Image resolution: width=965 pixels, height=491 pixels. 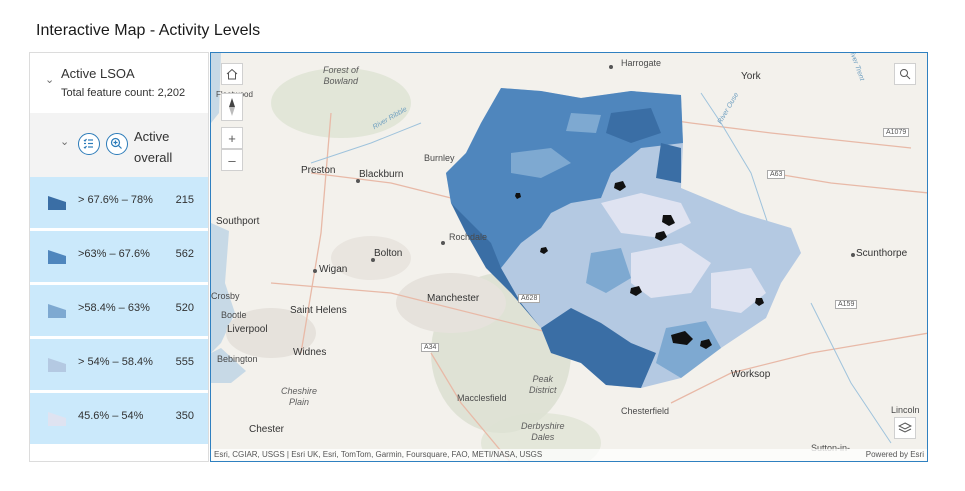 I want to click on place-label: York, so click(x=751, y=76).